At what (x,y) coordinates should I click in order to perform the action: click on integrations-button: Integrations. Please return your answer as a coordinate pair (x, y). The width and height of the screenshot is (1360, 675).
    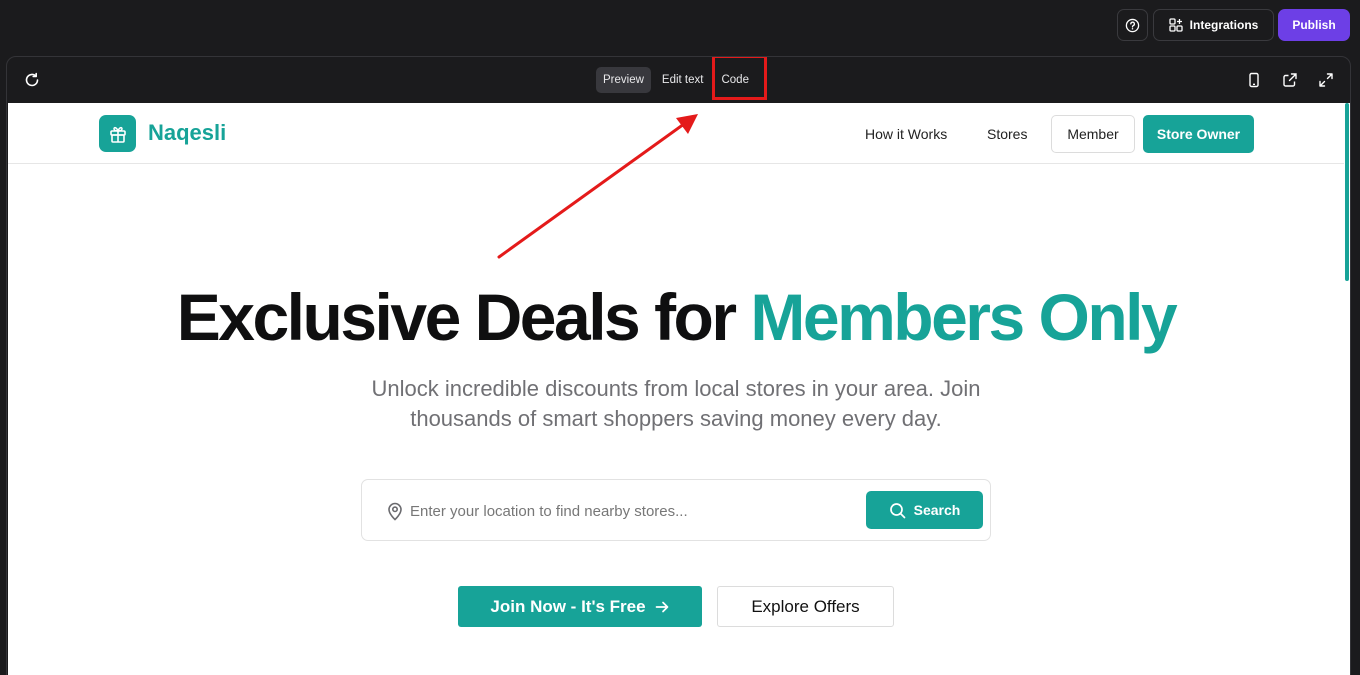
    Looking at the image, I should click on (1213, 25).